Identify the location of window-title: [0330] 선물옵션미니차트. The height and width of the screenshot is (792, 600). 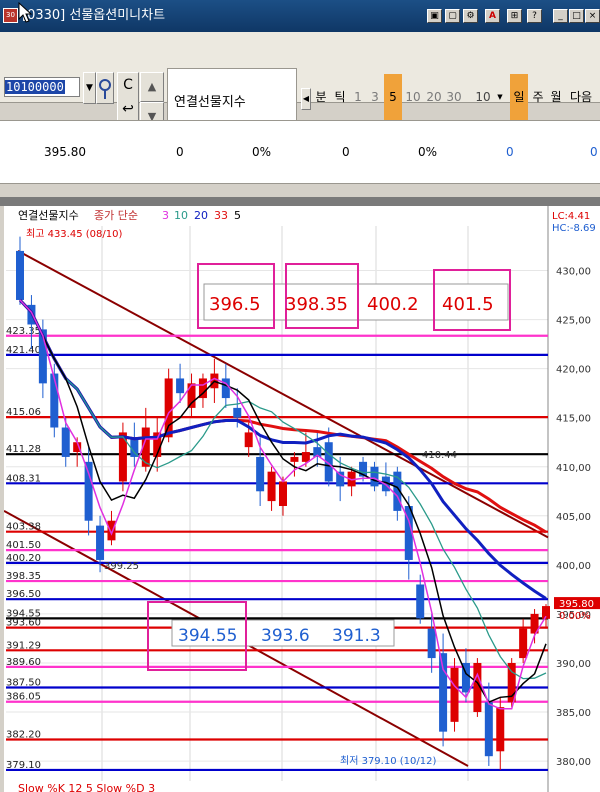
(94, 15).